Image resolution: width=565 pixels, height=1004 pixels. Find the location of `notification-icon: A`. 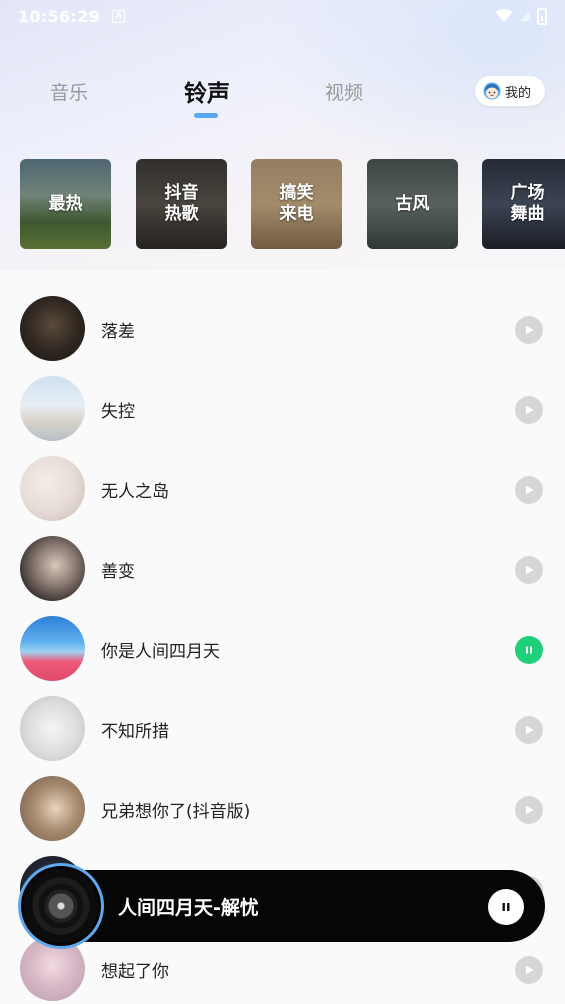

notification-icon: A is located at coordinates (118, 16).